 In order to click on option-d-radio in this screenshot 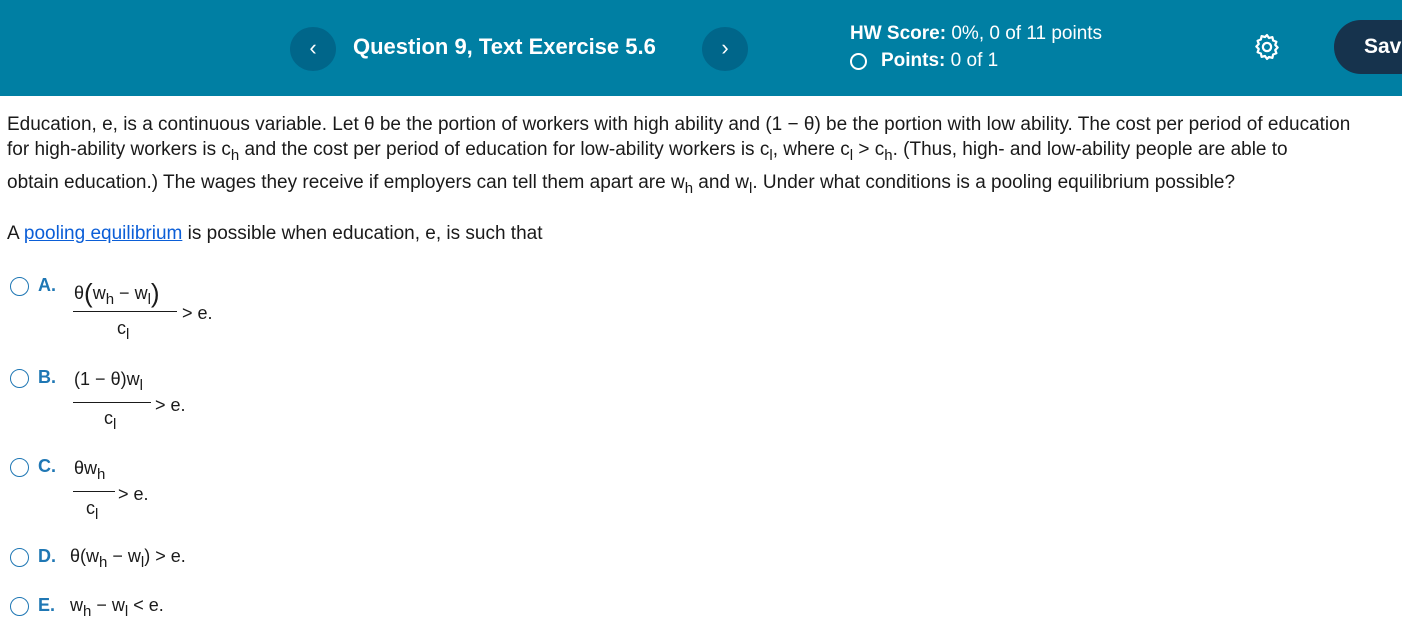, I will do `click(19, 557)`.